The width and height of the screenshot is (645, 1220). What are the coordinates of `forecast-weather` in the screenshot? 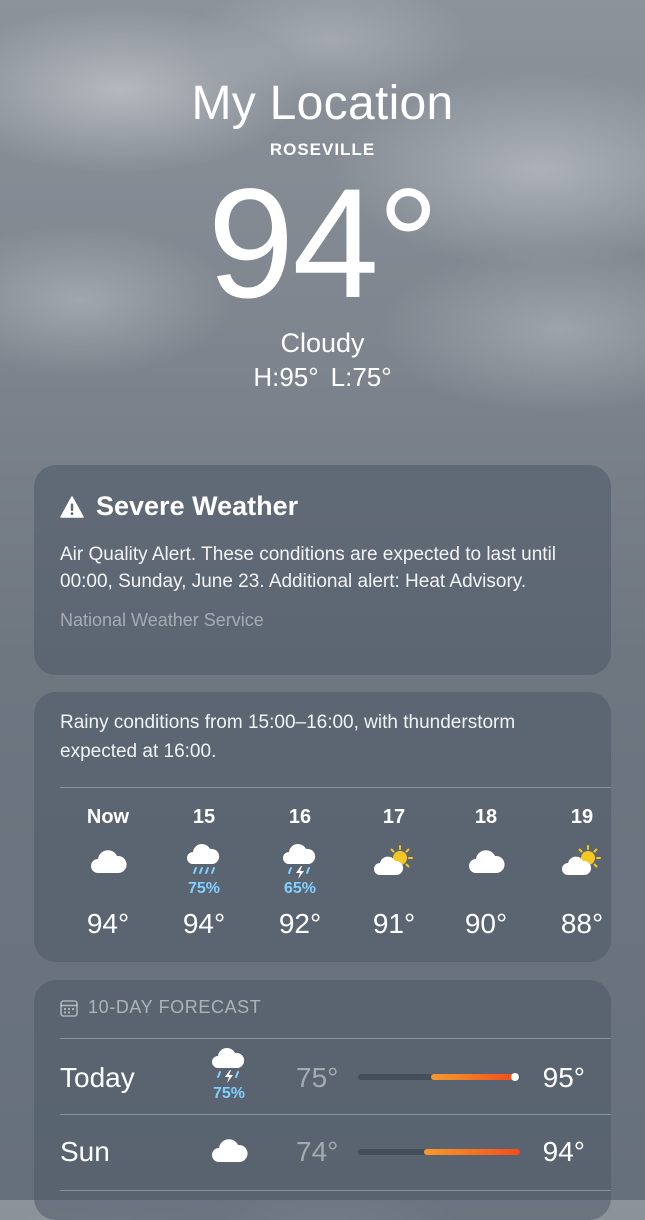 It's located at (229, 1153).